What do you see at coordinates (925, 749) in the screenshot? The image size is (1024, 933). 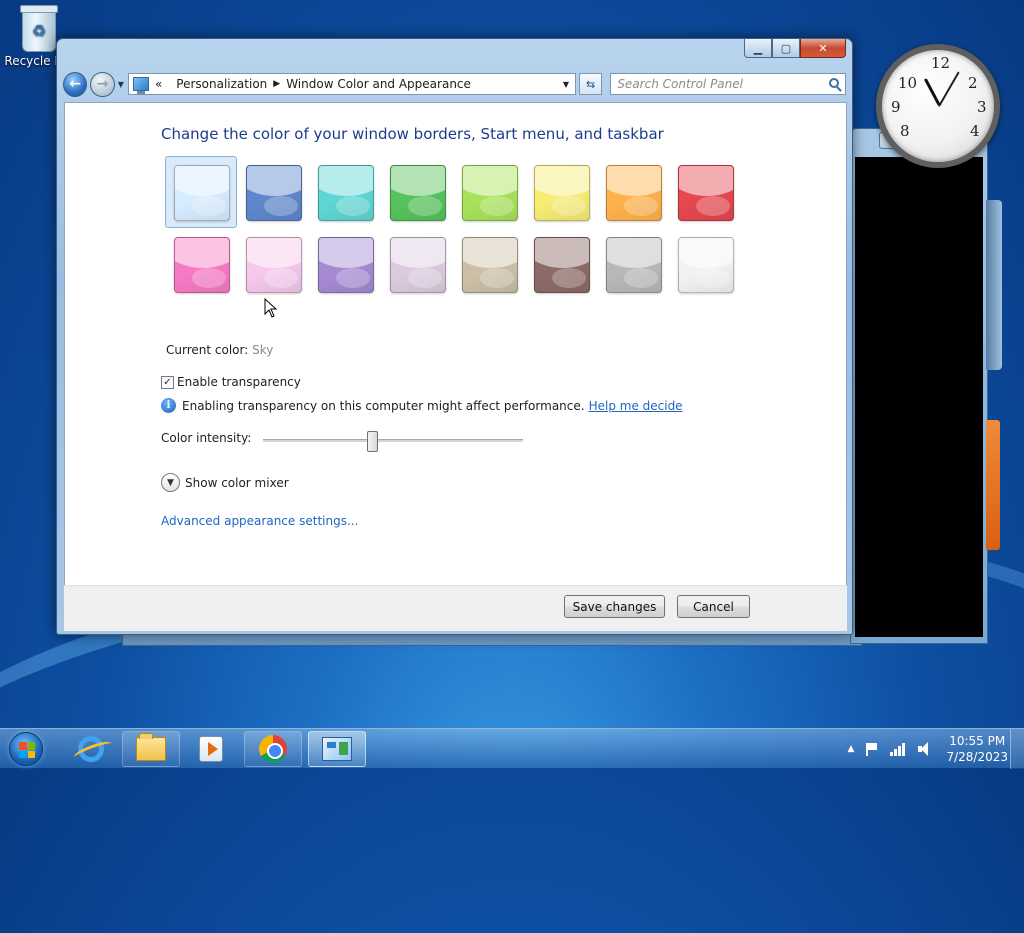 I see `volume-icon` at bounding box center [925, 749].